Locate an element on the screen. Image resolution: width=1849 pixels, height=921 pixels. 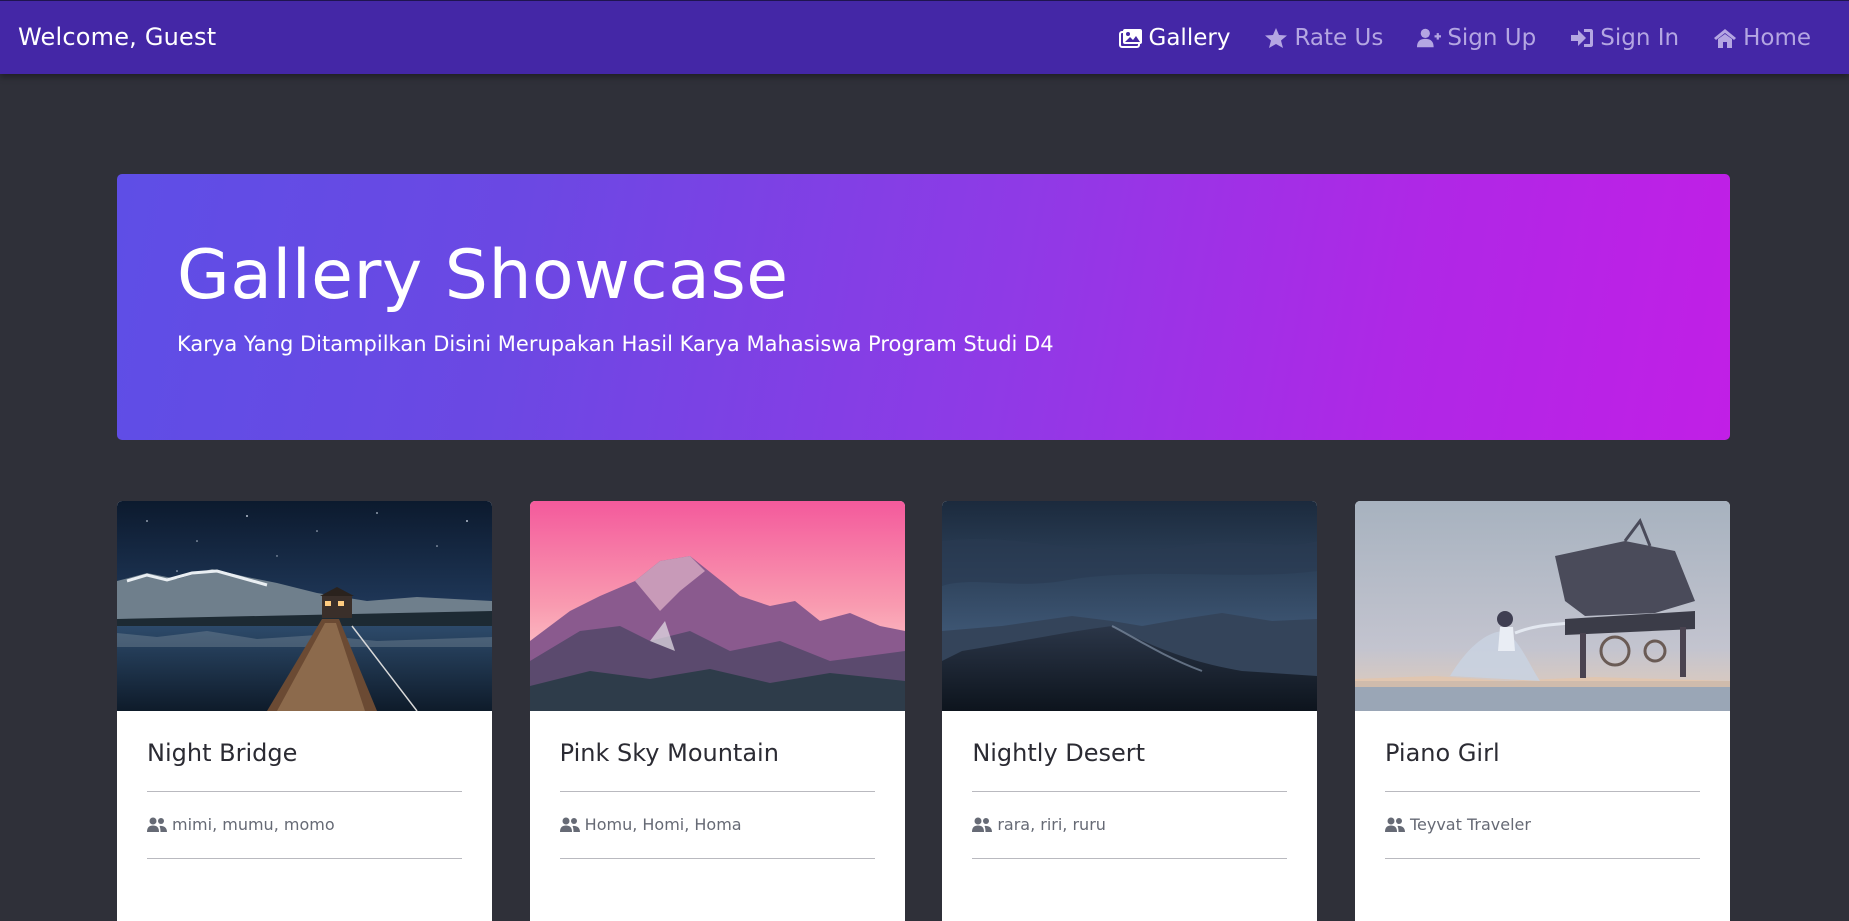
card-title: Nightly Desert is located at coordinates (1130, 765).